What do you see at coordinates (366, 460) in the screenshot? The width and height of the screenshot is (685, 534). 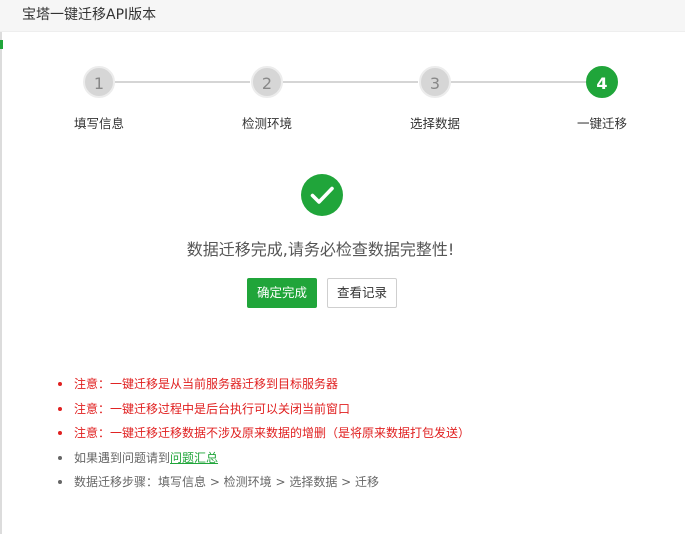 I see `note-item: 如果遇到问题请到问题汇总` at bounding box center [366, 460].